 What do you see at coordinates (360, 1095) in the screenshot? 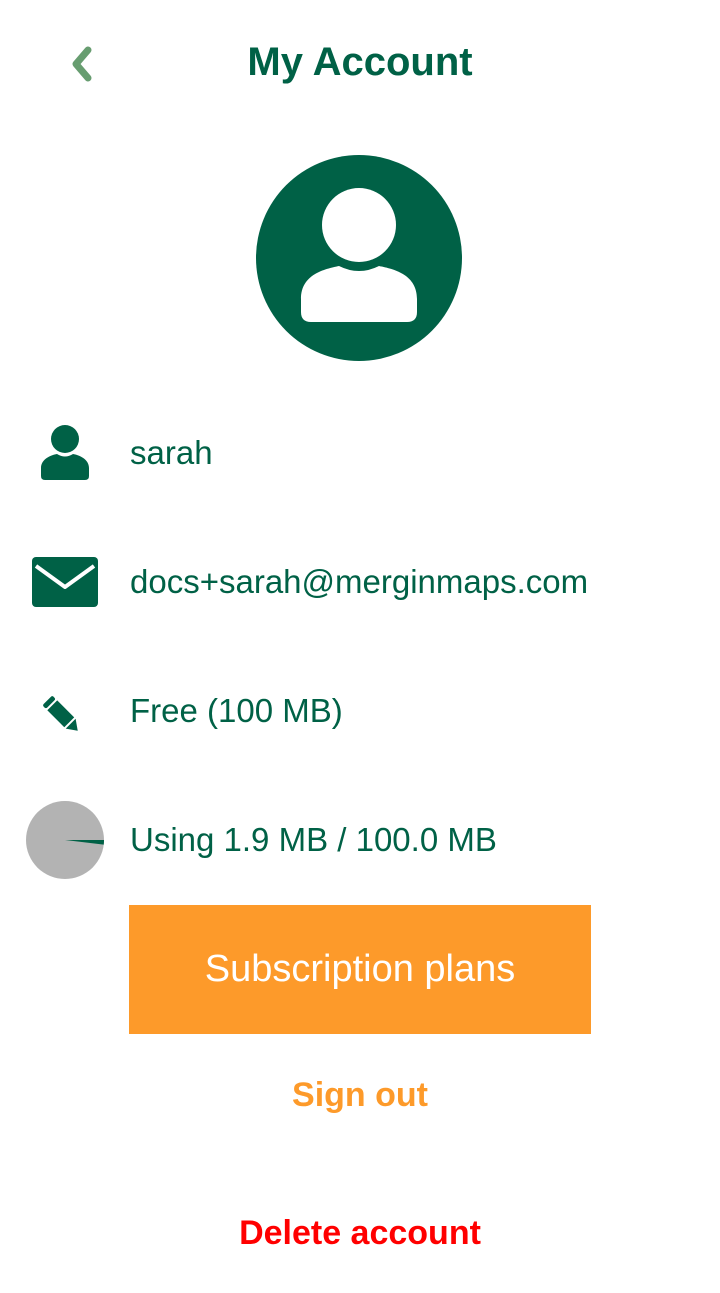
I see `sign-out-button: Sign out` at bounding box center [360, 1095].